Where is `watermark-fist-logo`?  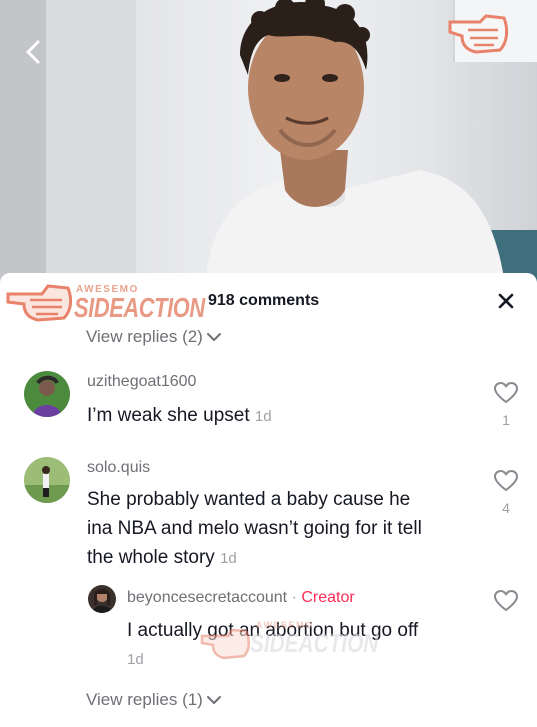
watermark-fist-logo is located at coordinates (478, 34).